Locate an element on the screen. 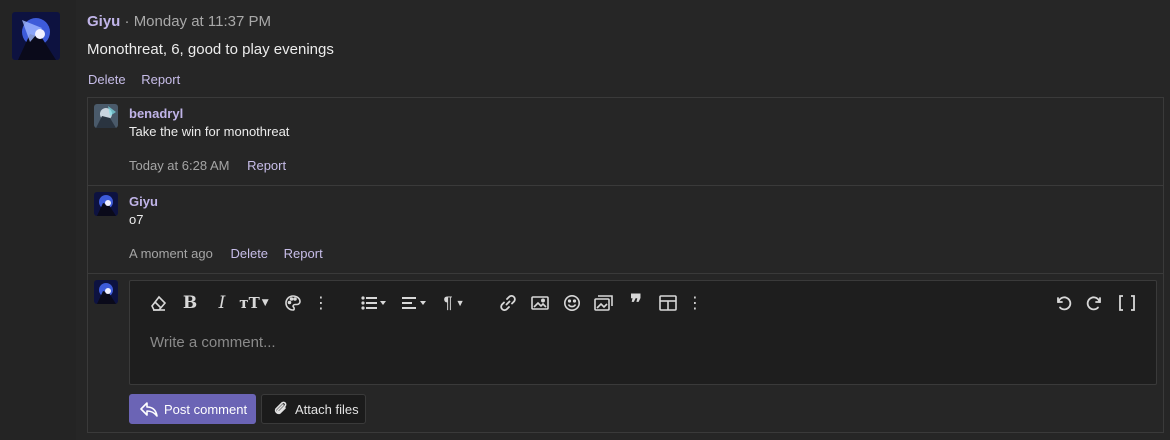  comment-author: benadryl is located at coordinates (156, 113).